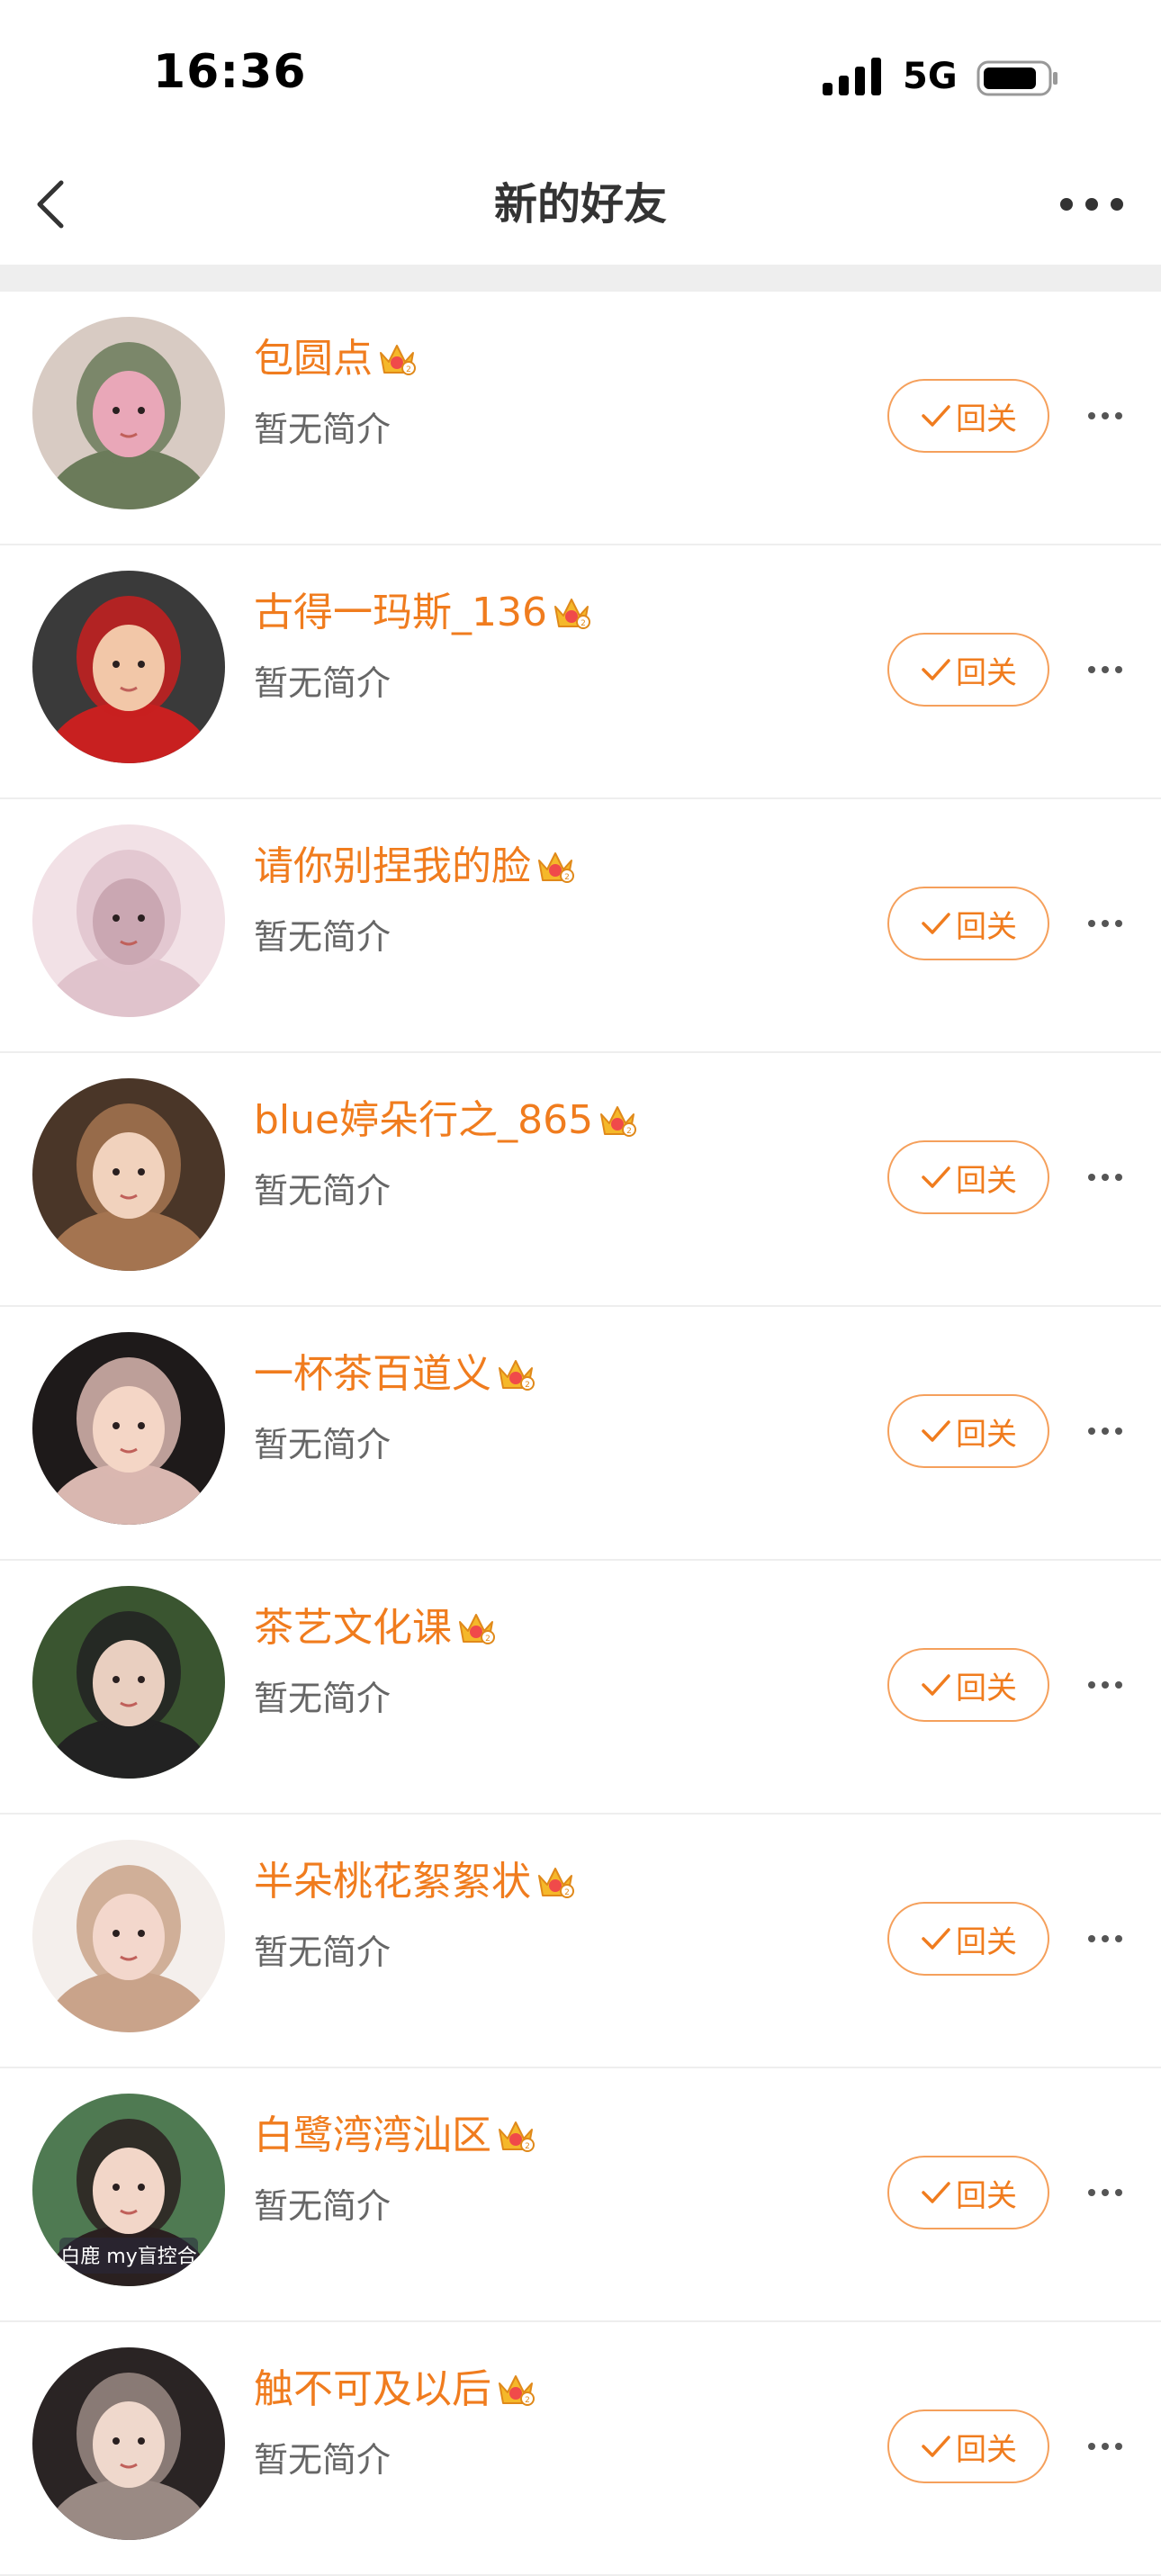 This screenshot has width=1161, height=2576. I want to click on friend-row: blue婷朵行之_865 2 暂无简介 回关, so click(580, 1180).